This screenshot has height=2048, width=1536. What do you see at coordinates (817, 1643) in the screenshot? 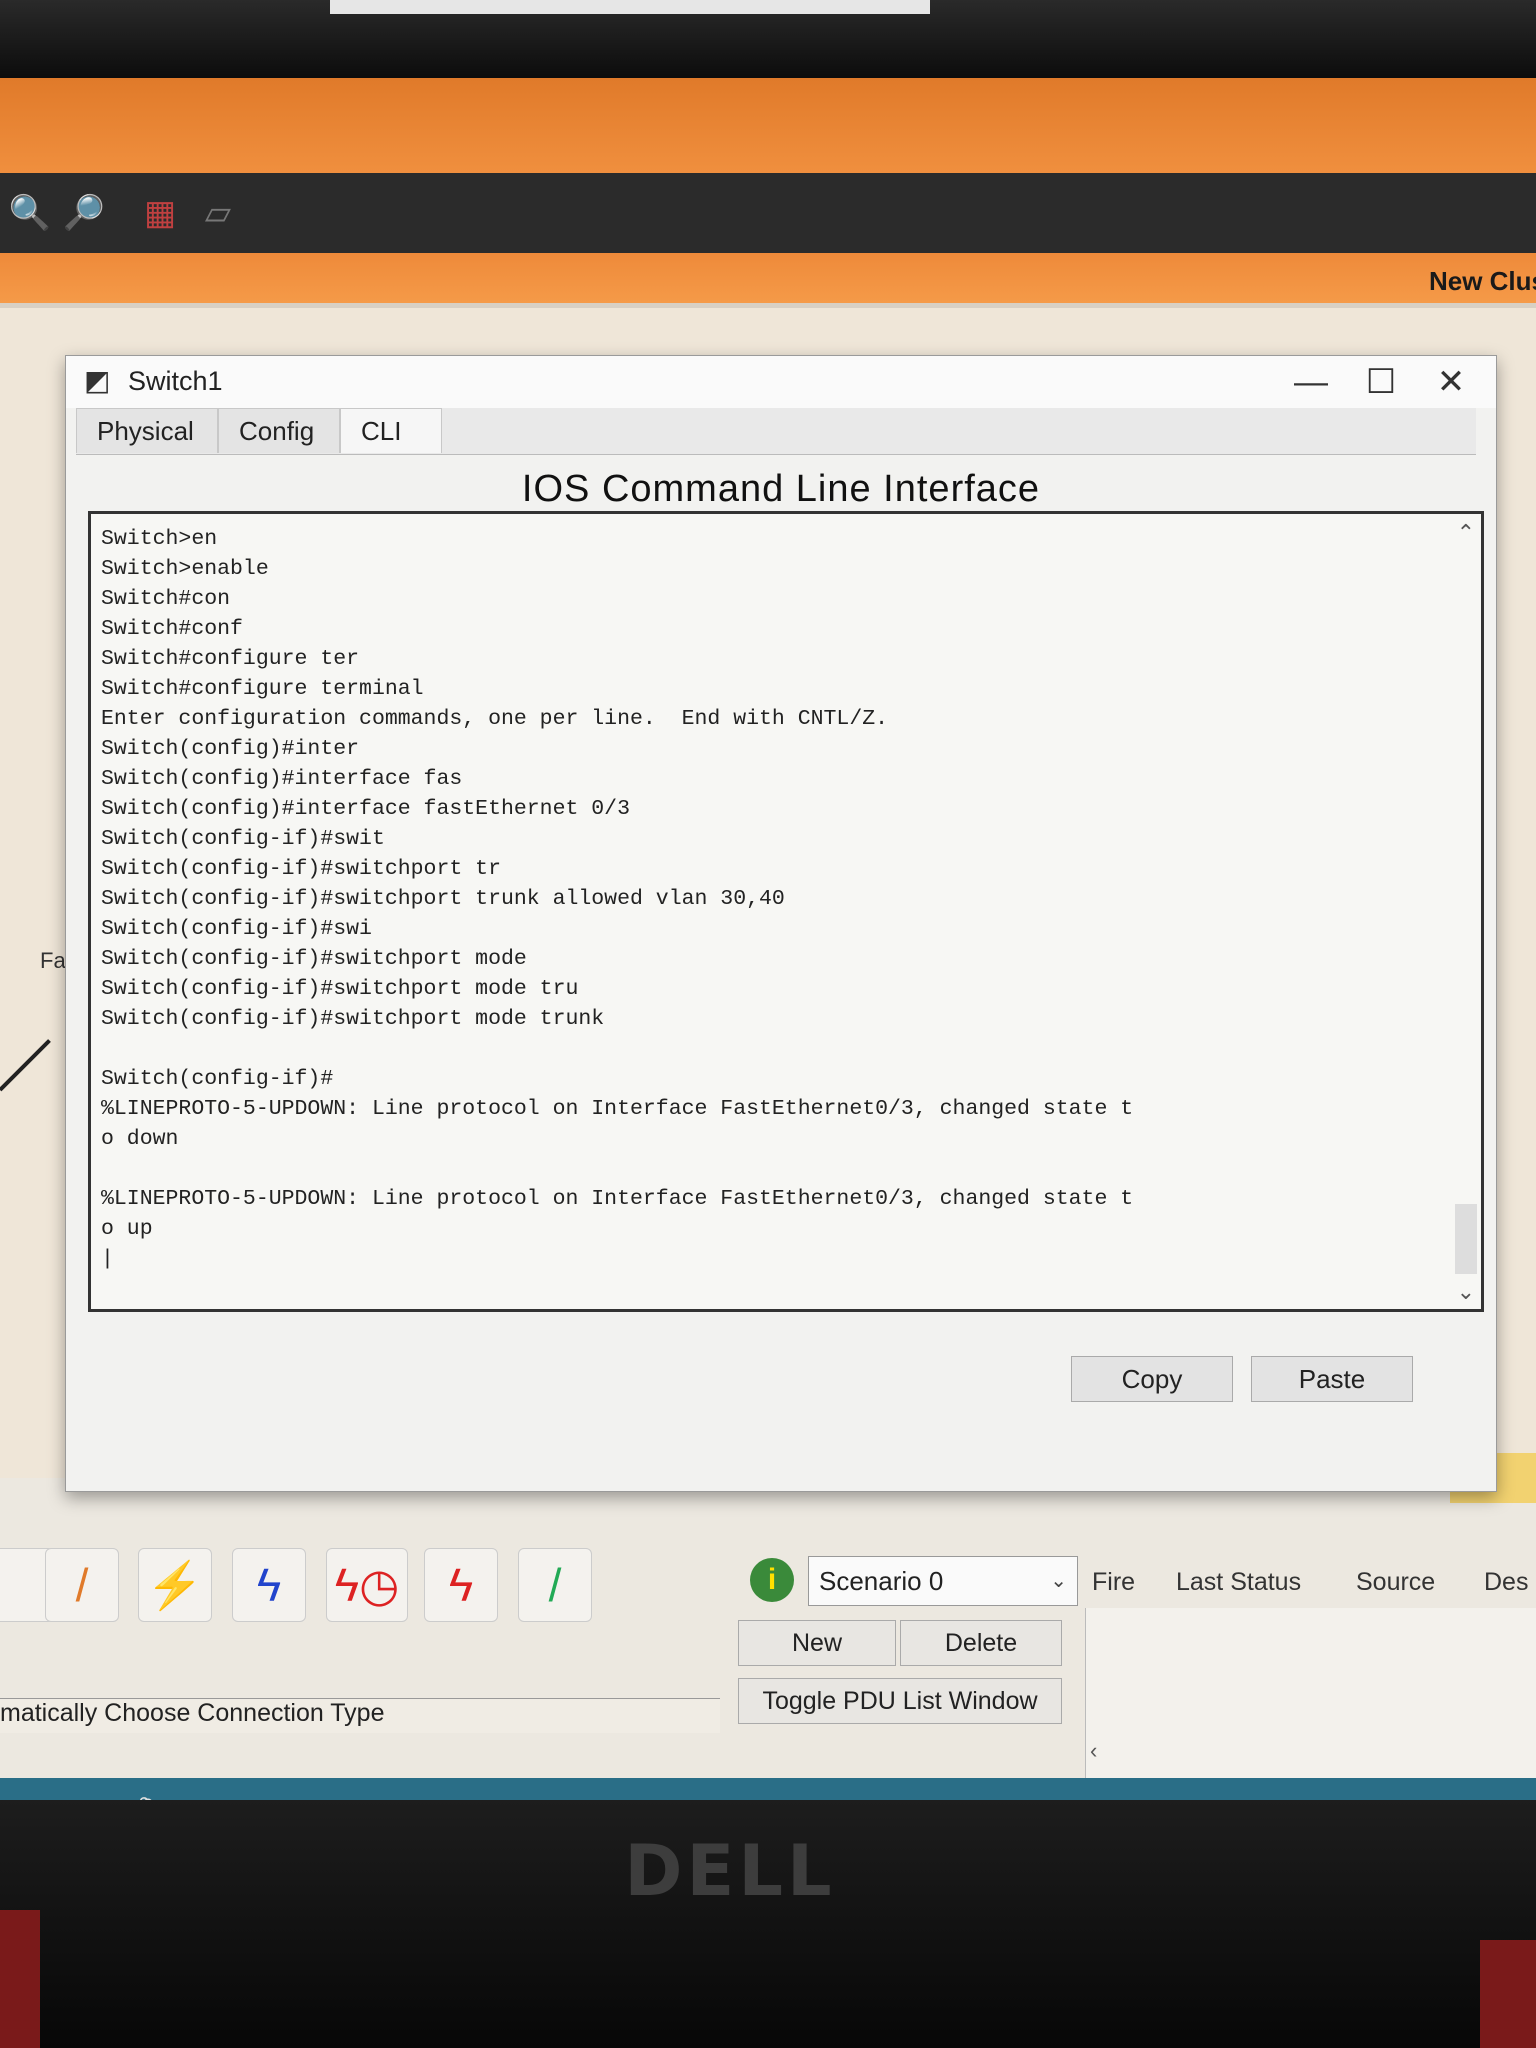
I see `new-scenario-button: New` at bounding box center [817, 1643].